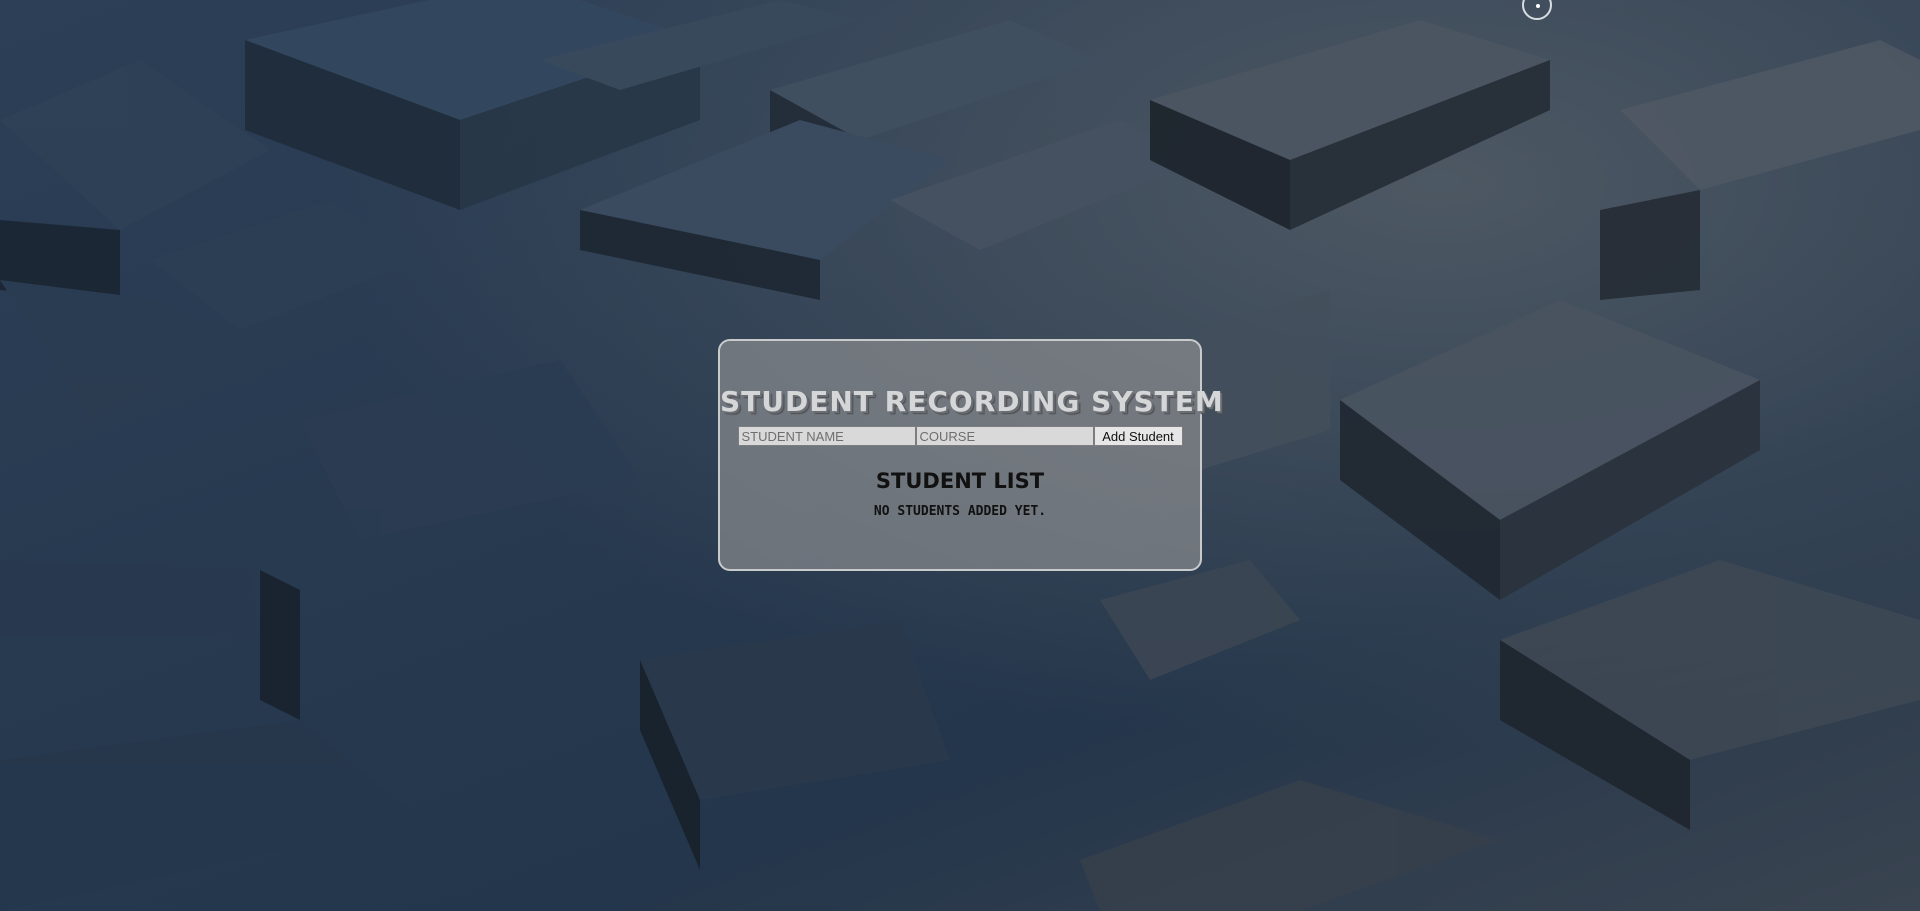 This screenshot has width=1920, height=911. Describe the element at coordinates (1138, 436) in the screenshot. I see `add-student-button: Add Student` at that location.